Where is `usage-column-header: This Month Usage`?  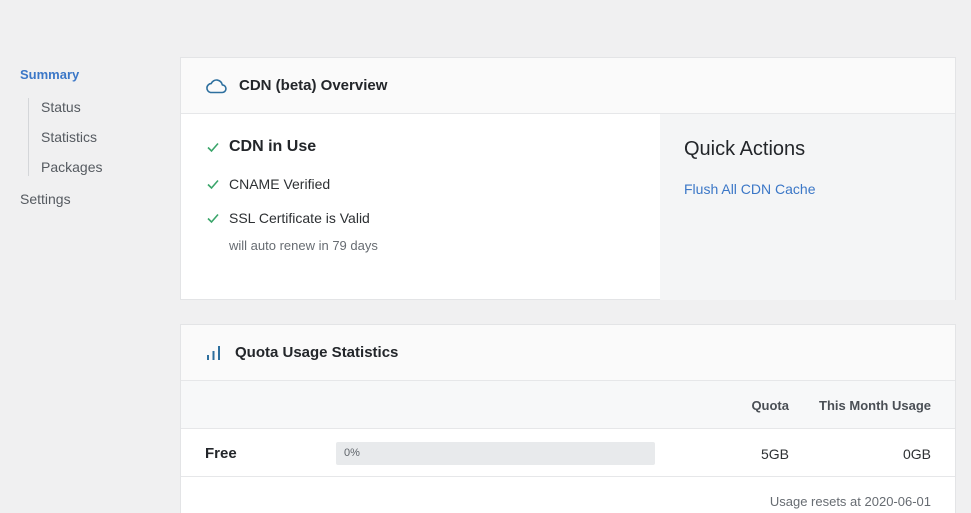 usage-column-header: This Month Usage is located at coordinates (875, 405).